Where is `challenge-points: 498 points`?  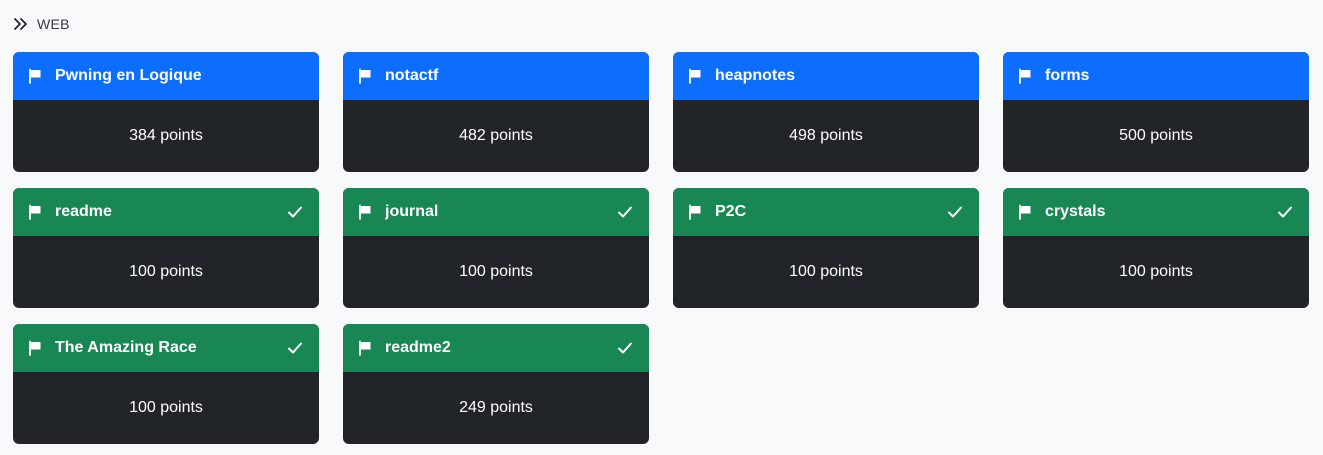
challenge-points: 498 points is located at coordinates (826, 135).